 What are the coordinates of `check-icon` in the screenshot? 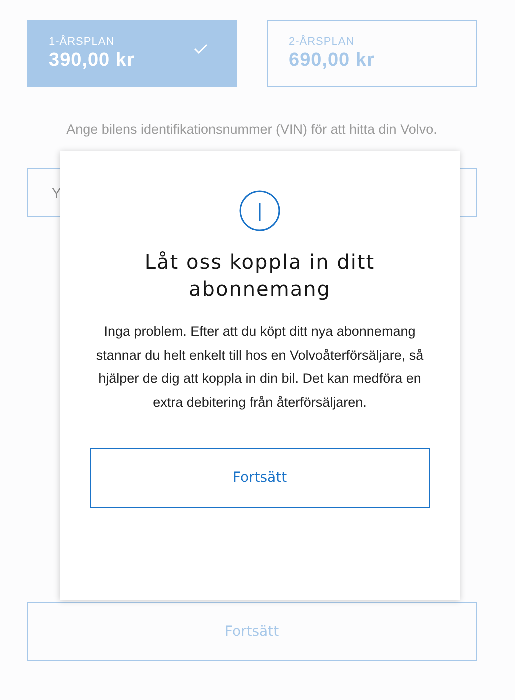 It's located at (201, 49).